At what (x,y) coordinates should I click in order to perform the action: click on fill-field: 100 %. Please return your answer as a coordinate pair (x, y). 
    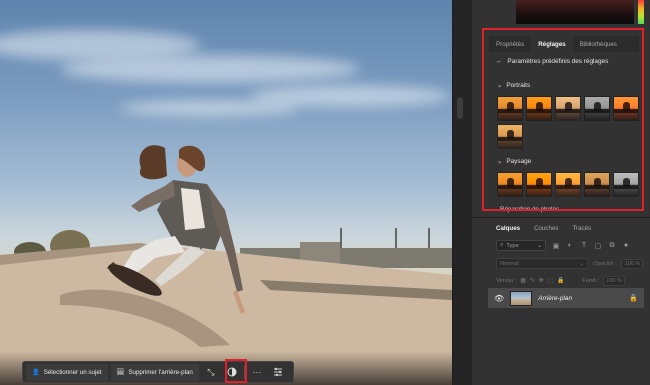
    Looking at the image, I should click on (613, 281).